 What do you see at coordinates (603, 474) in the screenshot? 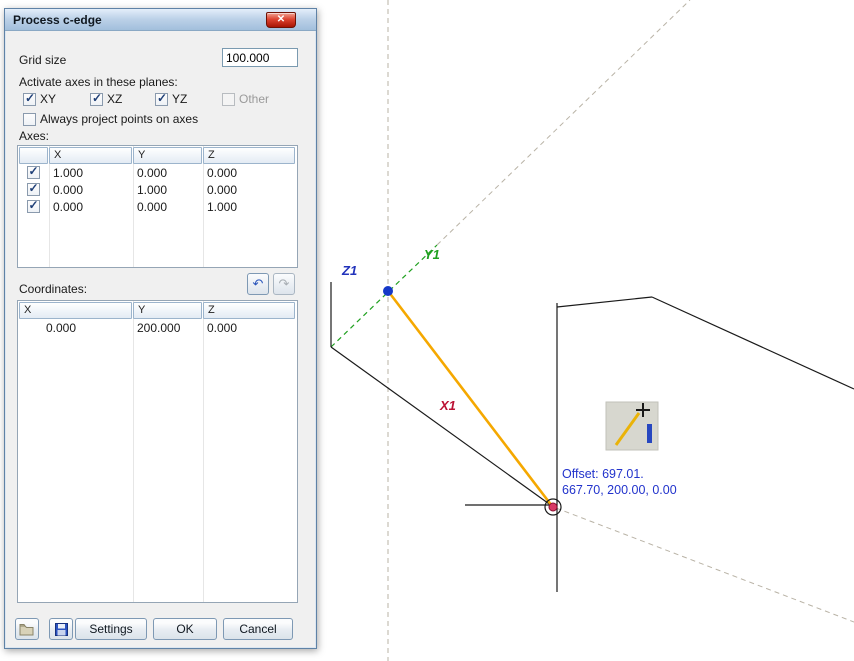
I see `offset-tooltip-line1: Offset: 697.01.` at bounding box center [603, 474].